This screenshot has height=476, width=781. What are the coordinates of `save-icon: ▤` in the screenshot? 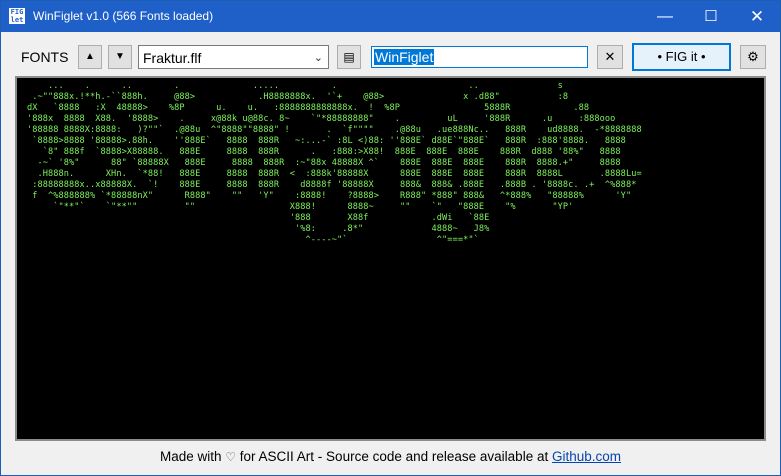 It's located at (349, 57).